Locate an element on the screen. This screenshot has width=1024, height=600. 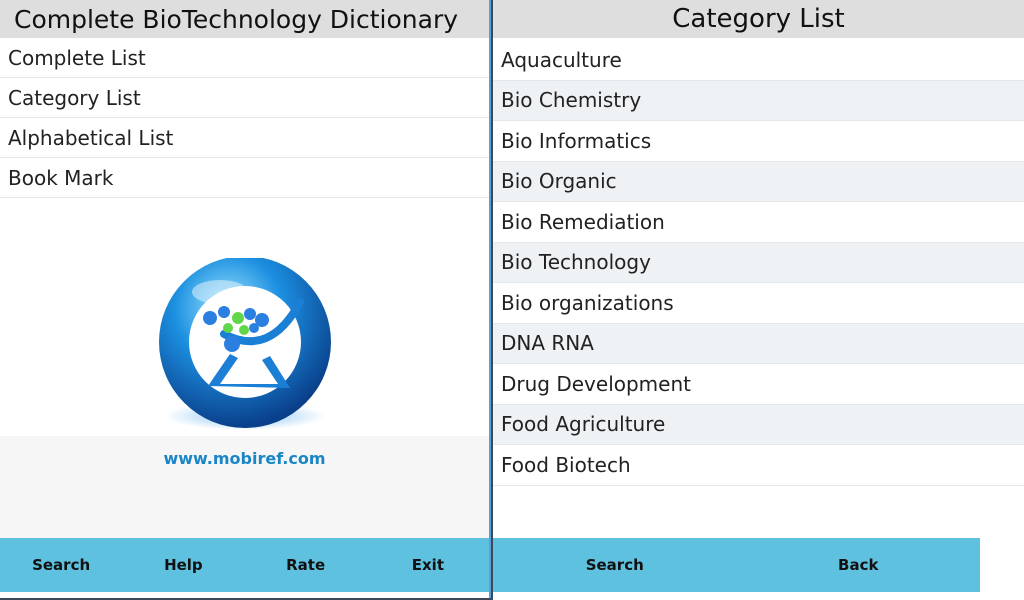
page-title: Category List is located at coordinates (758, 19).